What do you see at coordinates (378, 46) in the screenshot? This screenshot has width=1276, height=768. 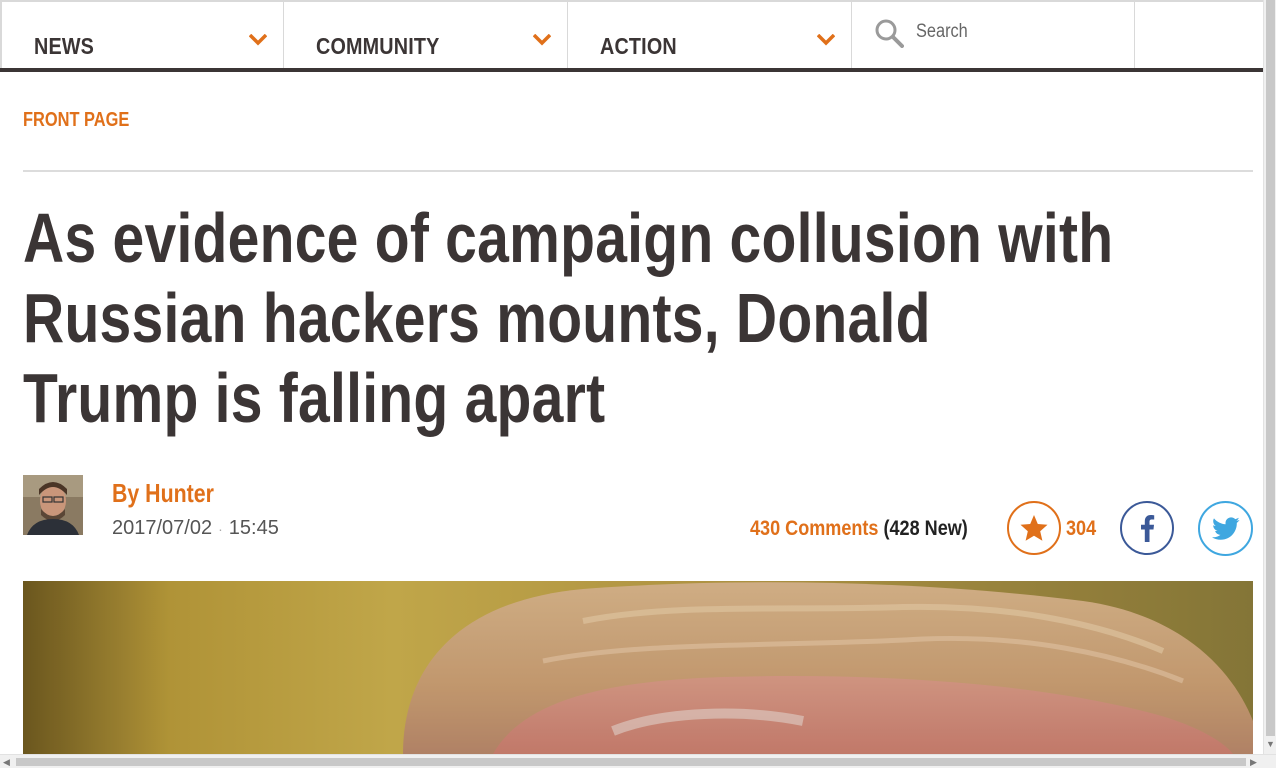 I see `nav-community-label: COMMUNITY` at bounding box center [378, 46].